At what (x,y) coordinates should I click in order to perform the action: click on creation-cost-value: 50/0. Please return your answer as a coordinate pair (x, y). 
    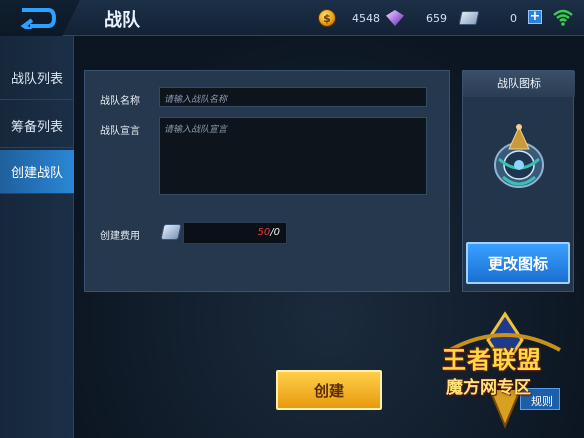
    Looking at the image, I should click on (235, 233).